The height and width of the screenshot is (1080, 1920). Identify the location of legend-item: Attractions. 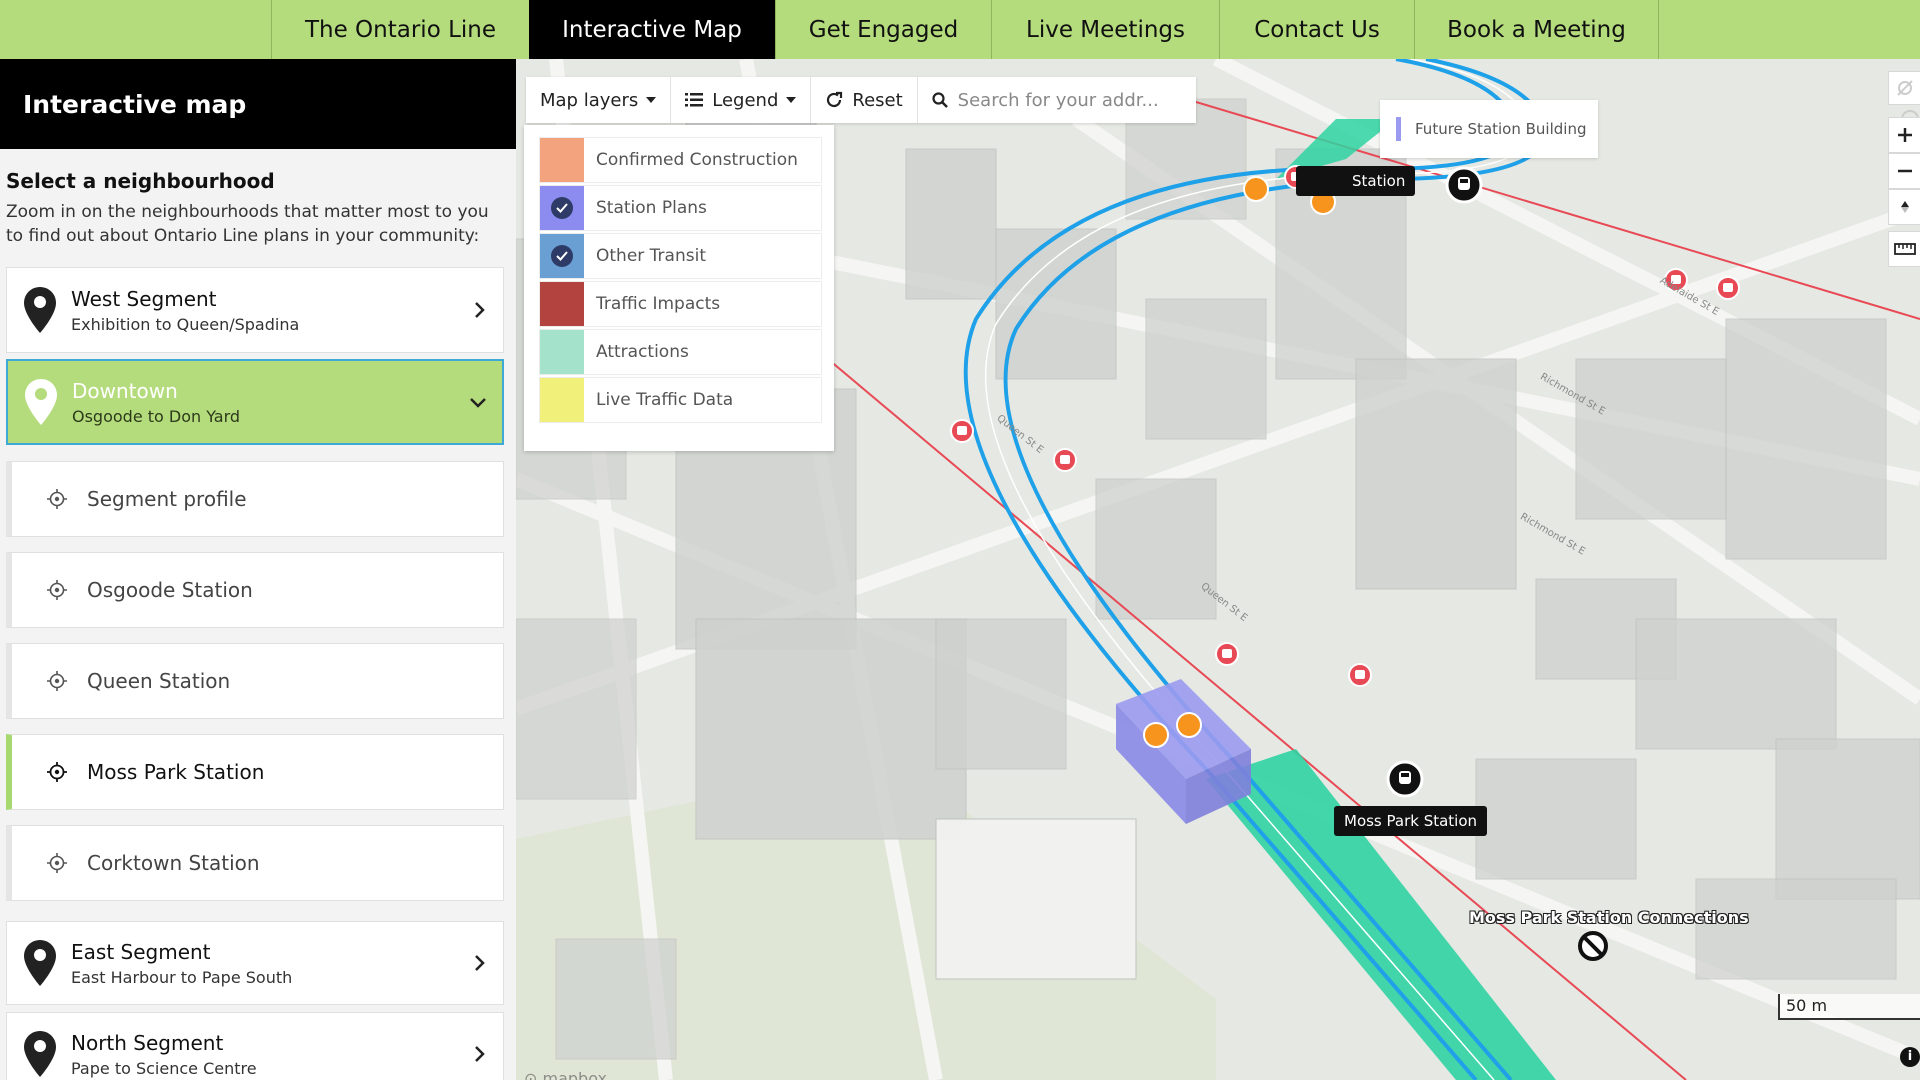
(680, 352).